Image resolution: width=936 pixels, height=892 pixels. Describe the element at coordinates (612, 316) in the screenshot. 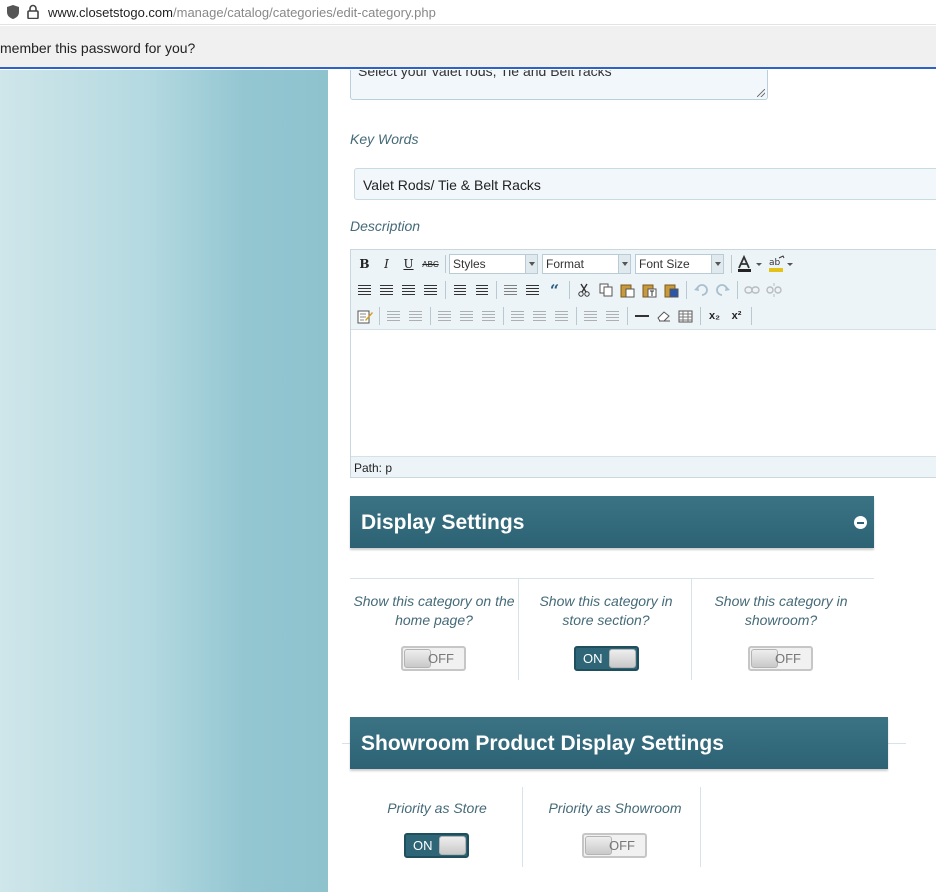

I see `merge-cells-icon` at that location.